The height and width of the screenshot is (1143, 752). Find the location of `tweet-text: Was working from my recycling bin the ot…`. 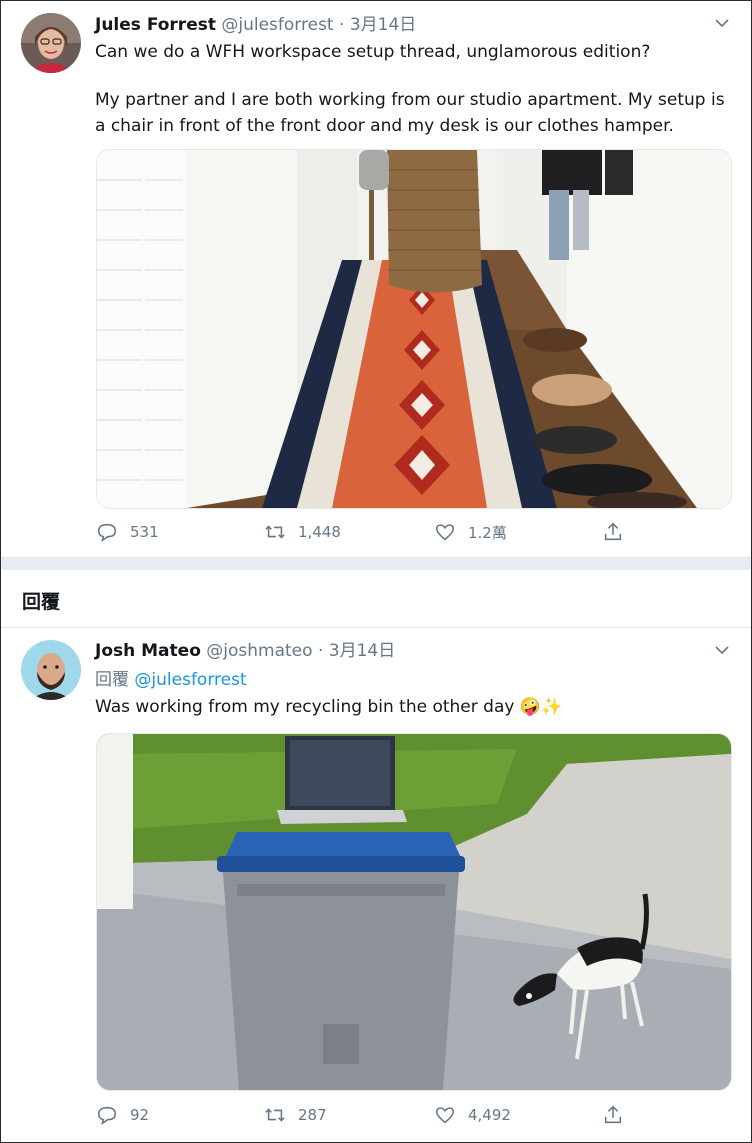

tweet-text: Was working from my recycling bin the ot… is located at coordinates (413, 707).